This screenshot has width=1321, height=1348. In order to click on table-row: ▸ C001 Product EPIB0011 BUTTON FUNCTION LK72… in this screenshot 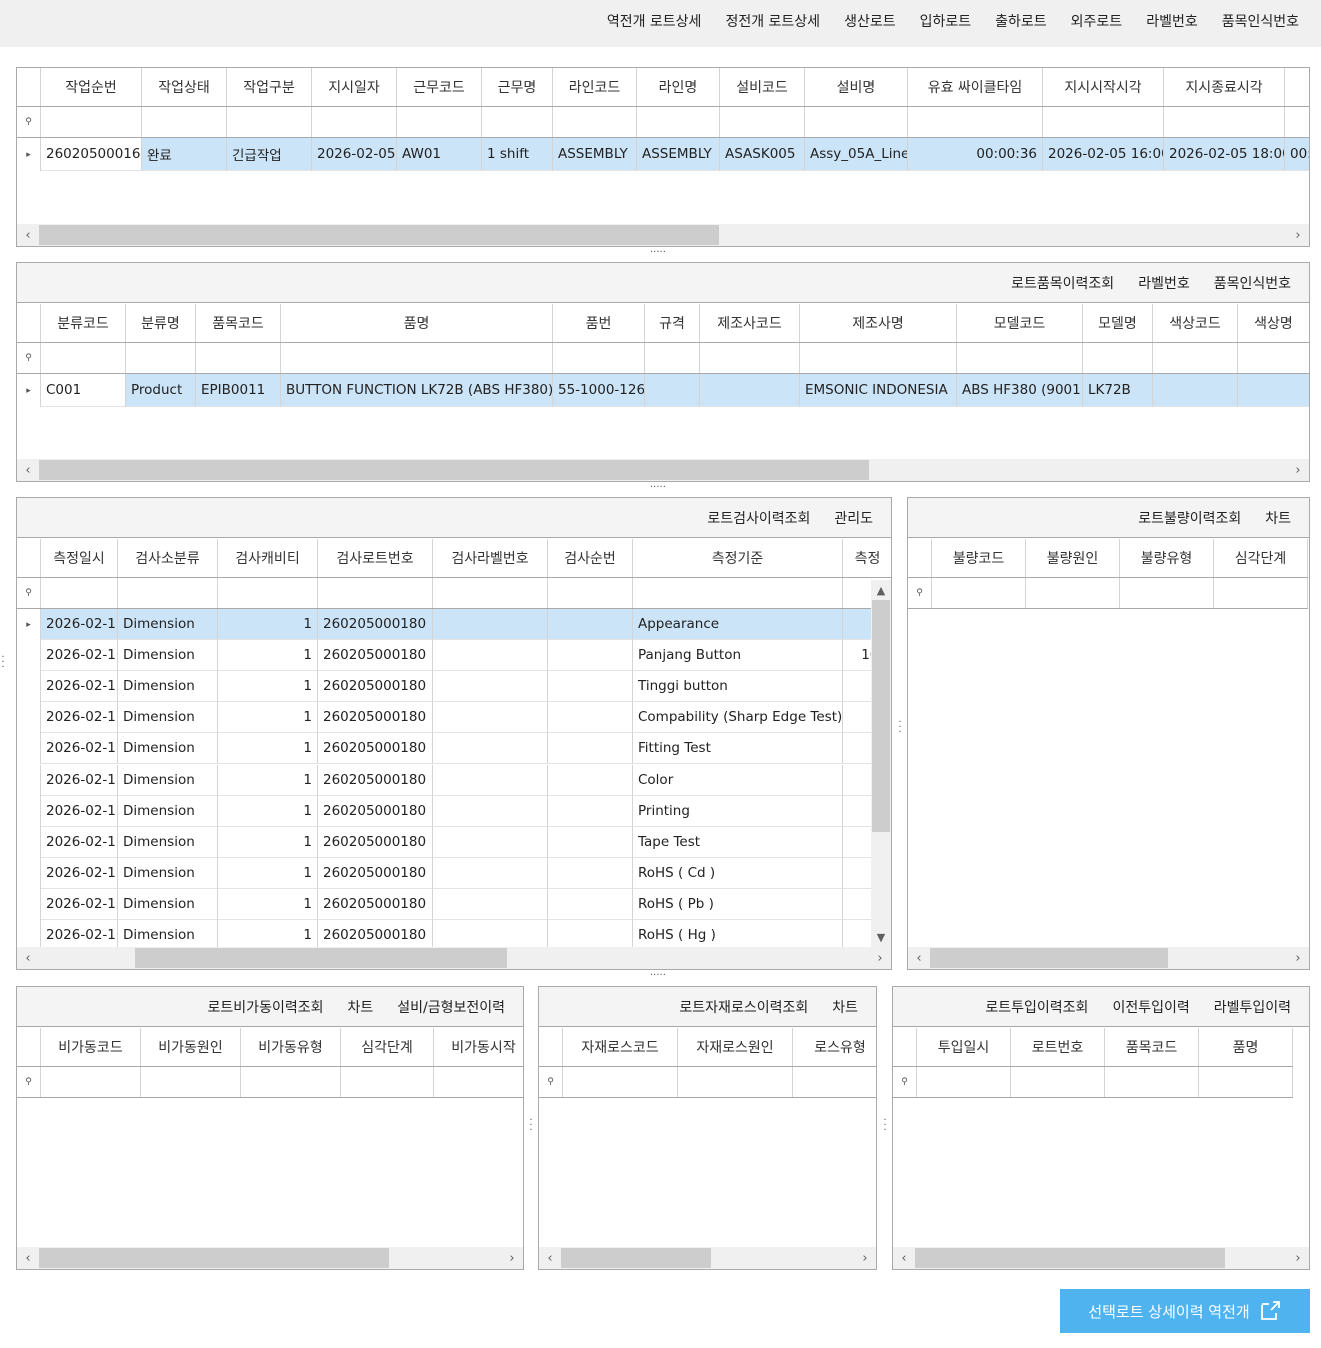, I will do `click(663, 390)`.